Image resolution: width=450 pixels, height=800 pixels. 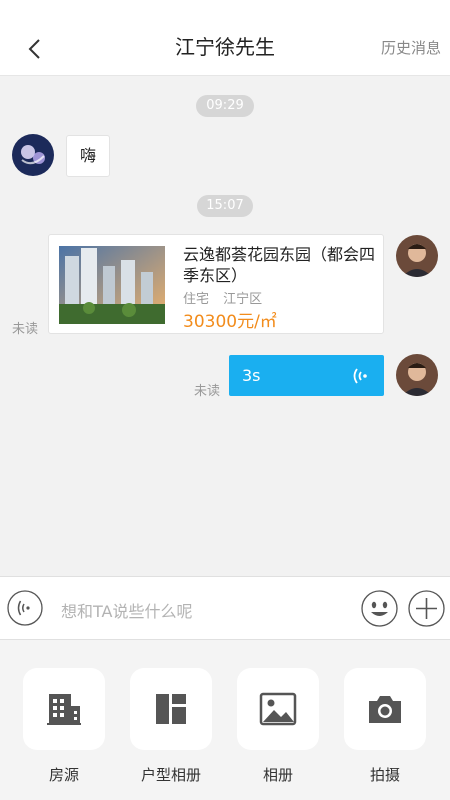 What do you see at coordinates (196, 299) in the screenshot?
I see `property-type: 住宅` at bounding box center [196, 299].